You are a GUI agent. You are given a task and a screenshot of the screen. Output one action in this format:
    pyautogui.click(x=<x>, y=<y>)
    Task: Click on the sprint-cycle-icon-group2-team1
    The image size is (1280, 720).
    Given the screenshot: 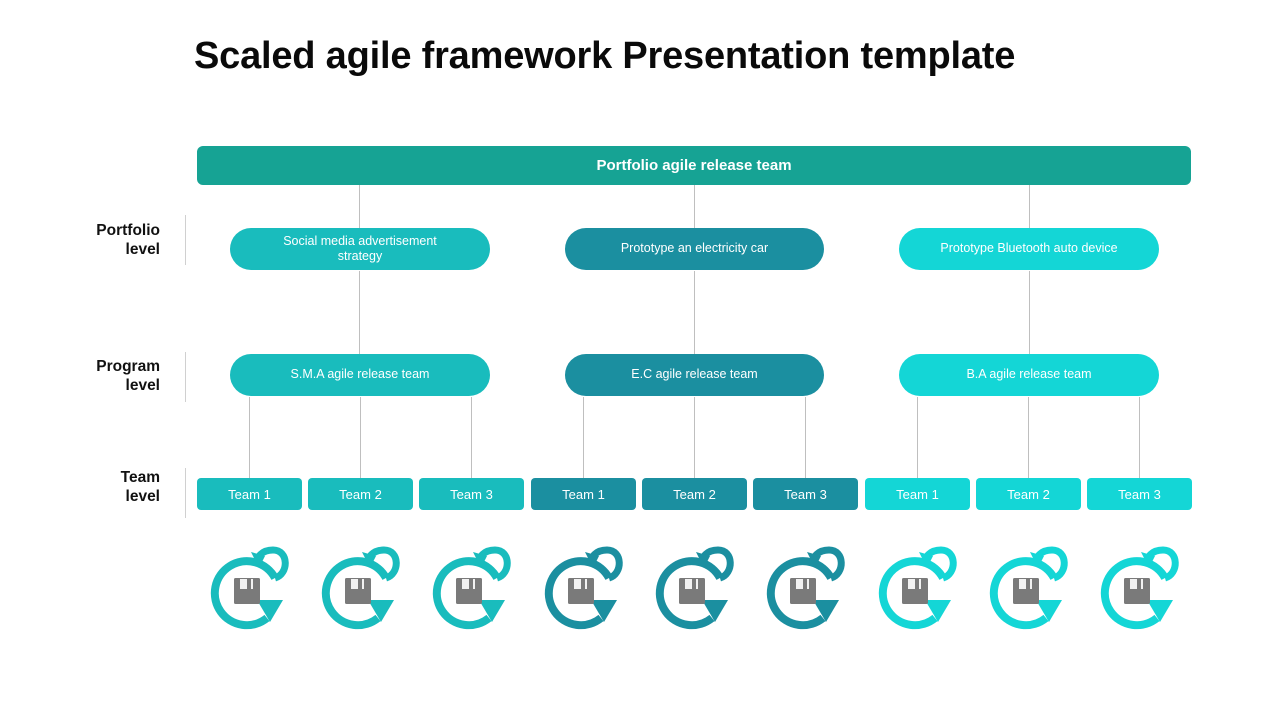 What is the action you would take?
    pyautogui.click(x=584, y=588)
    